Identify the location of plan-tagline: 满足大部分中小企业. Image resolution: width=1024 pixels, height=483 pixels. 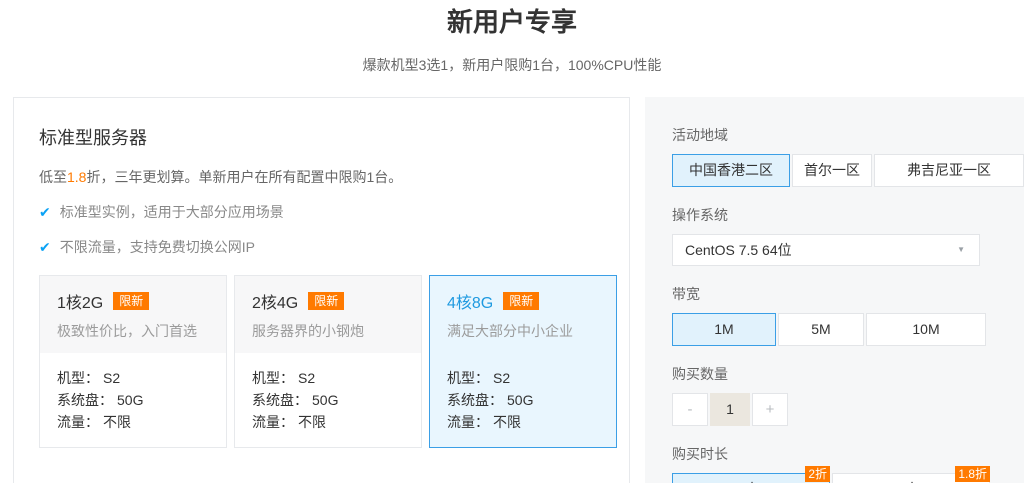
(510, 331).